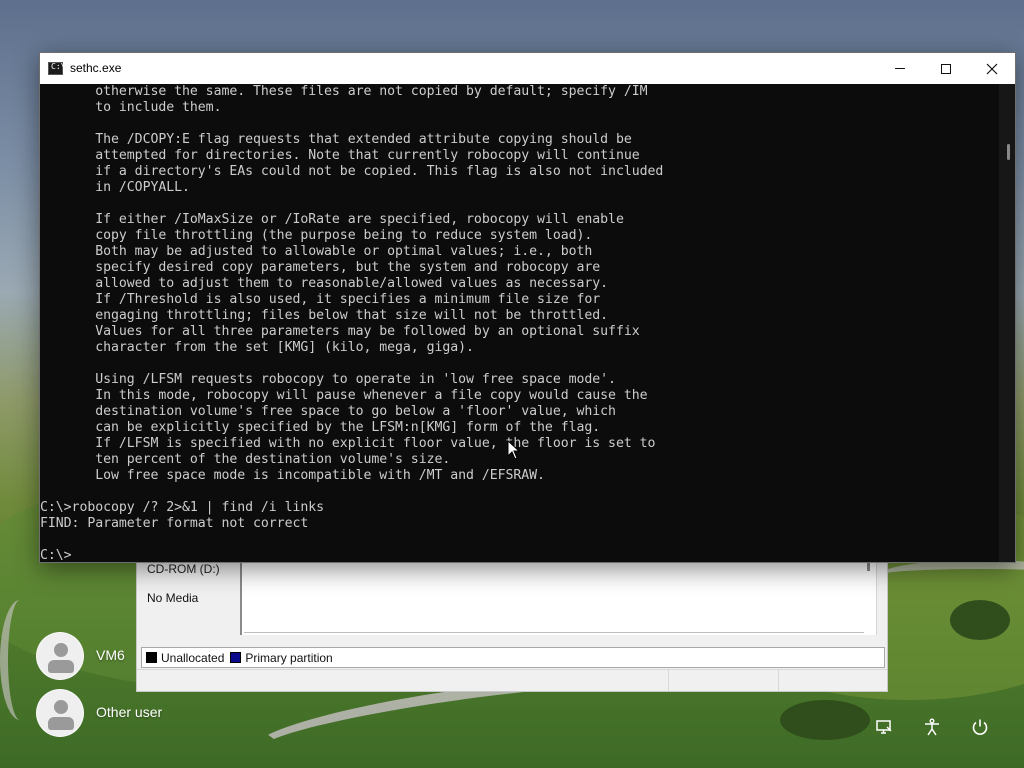 The width and height of the screenshot is (1024, 768). Describe the element at coordinates (174, 523) in the screenshot. I see `console-line: FIND: Parameter format not correct` at that location.